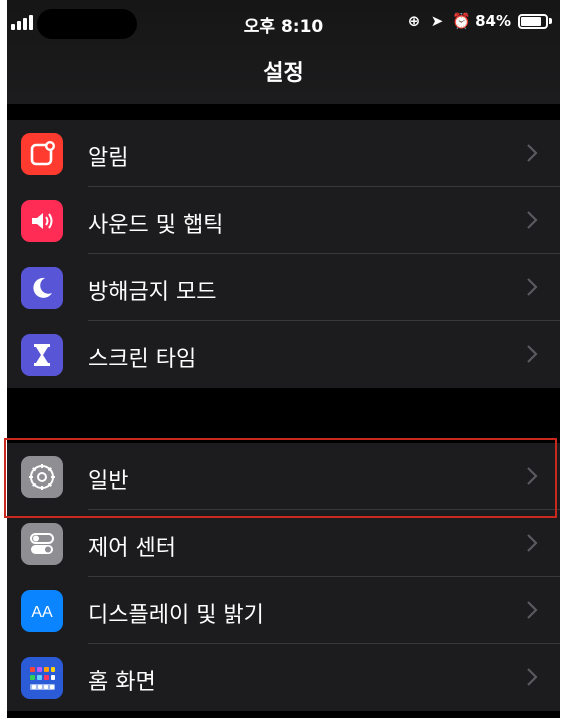 This screenshot has height=718, width=568. What do you see at coordinates (414, 21) in the screenshot?
I see `rotation-lock-icon: ⊕` at bounding box center [414, 21].